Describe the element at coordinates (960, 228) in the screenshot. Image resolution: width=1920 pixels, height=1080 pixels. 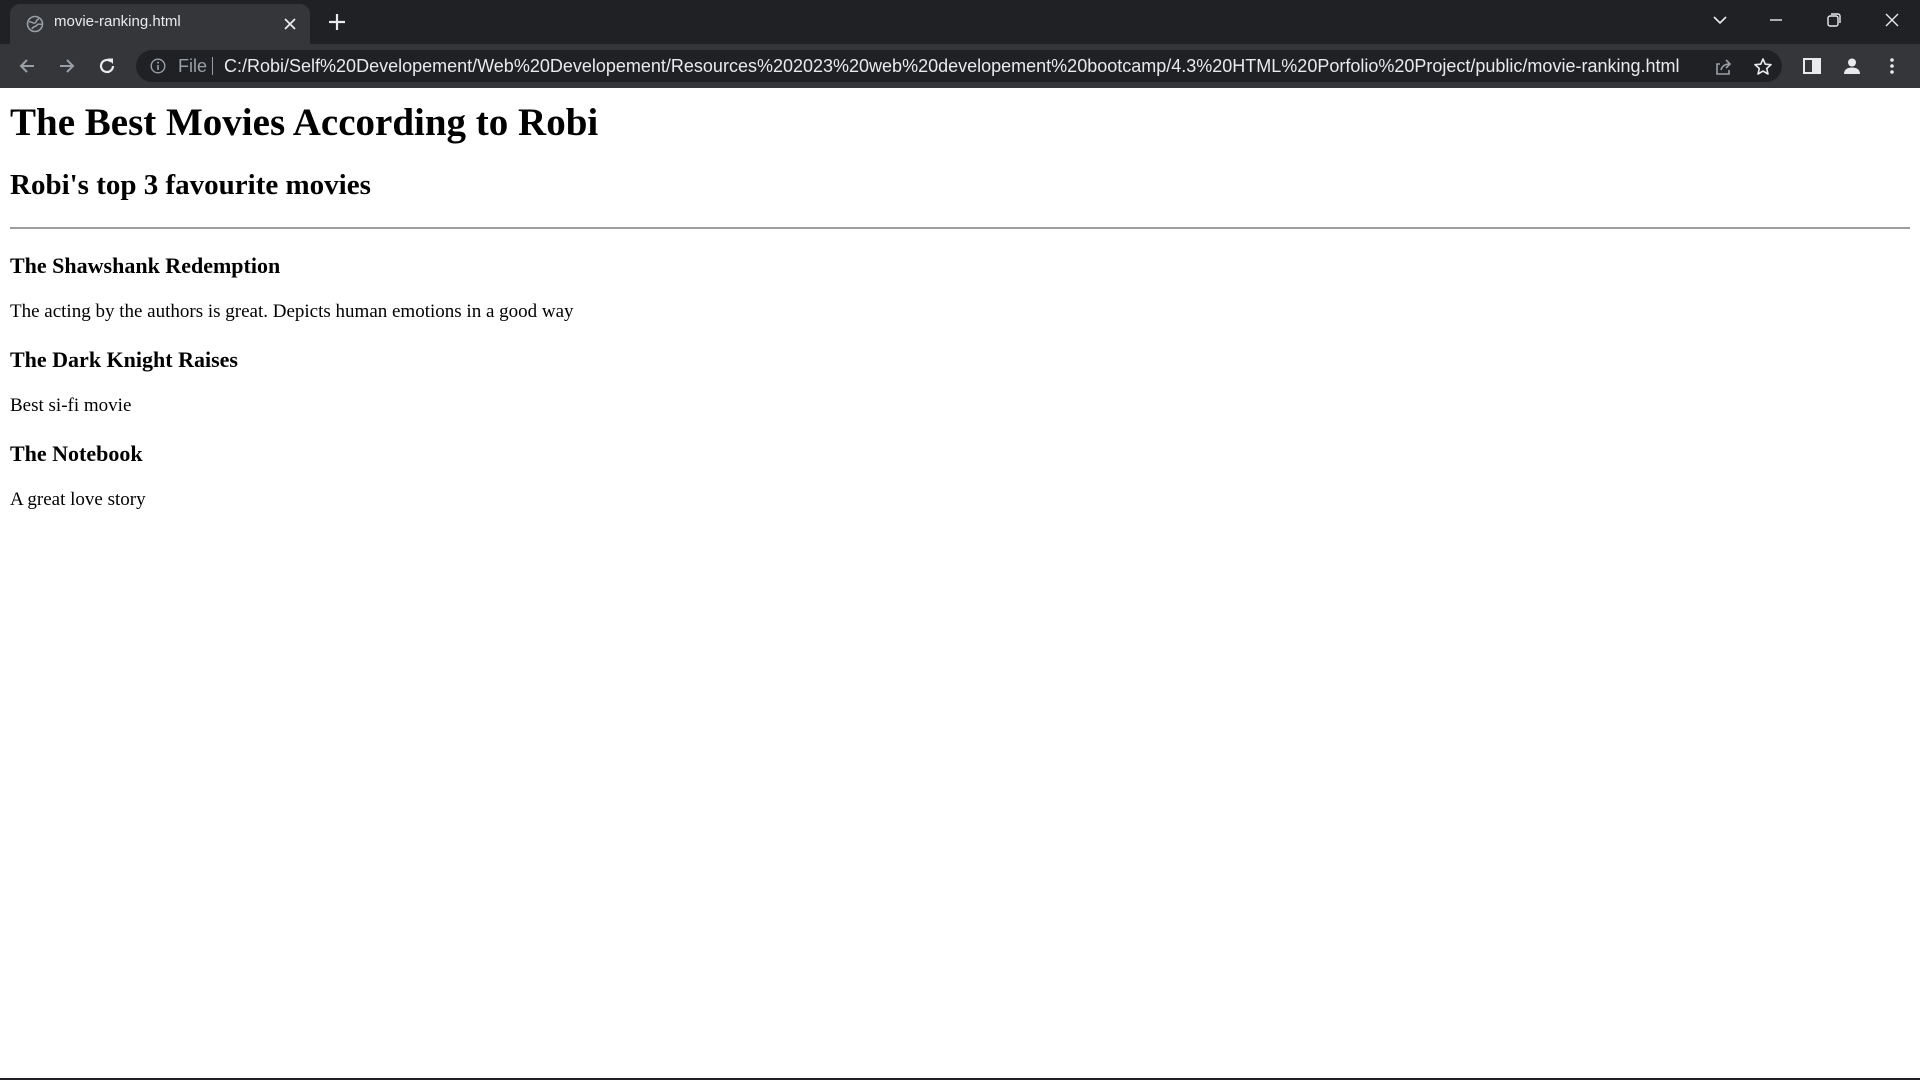
I see `divider` at that location.